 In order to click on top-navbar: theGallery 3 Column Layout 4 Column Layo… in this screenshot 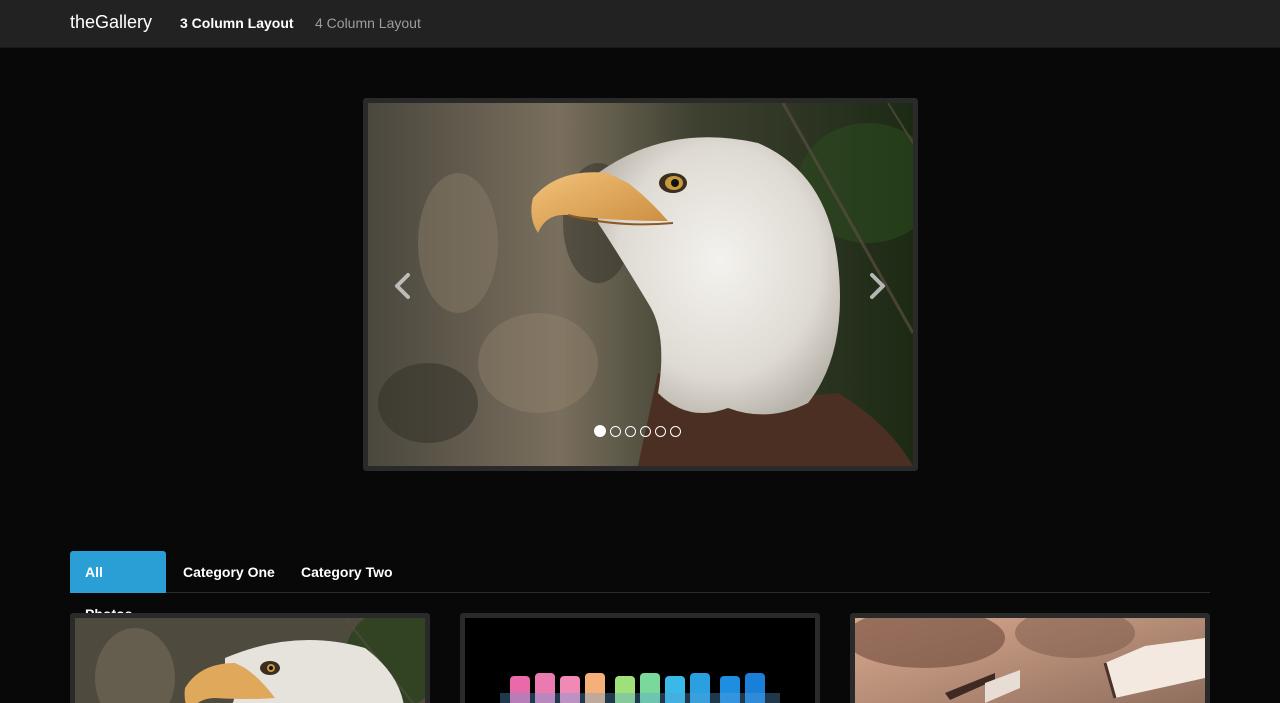, I will do `click(640, 24)`.